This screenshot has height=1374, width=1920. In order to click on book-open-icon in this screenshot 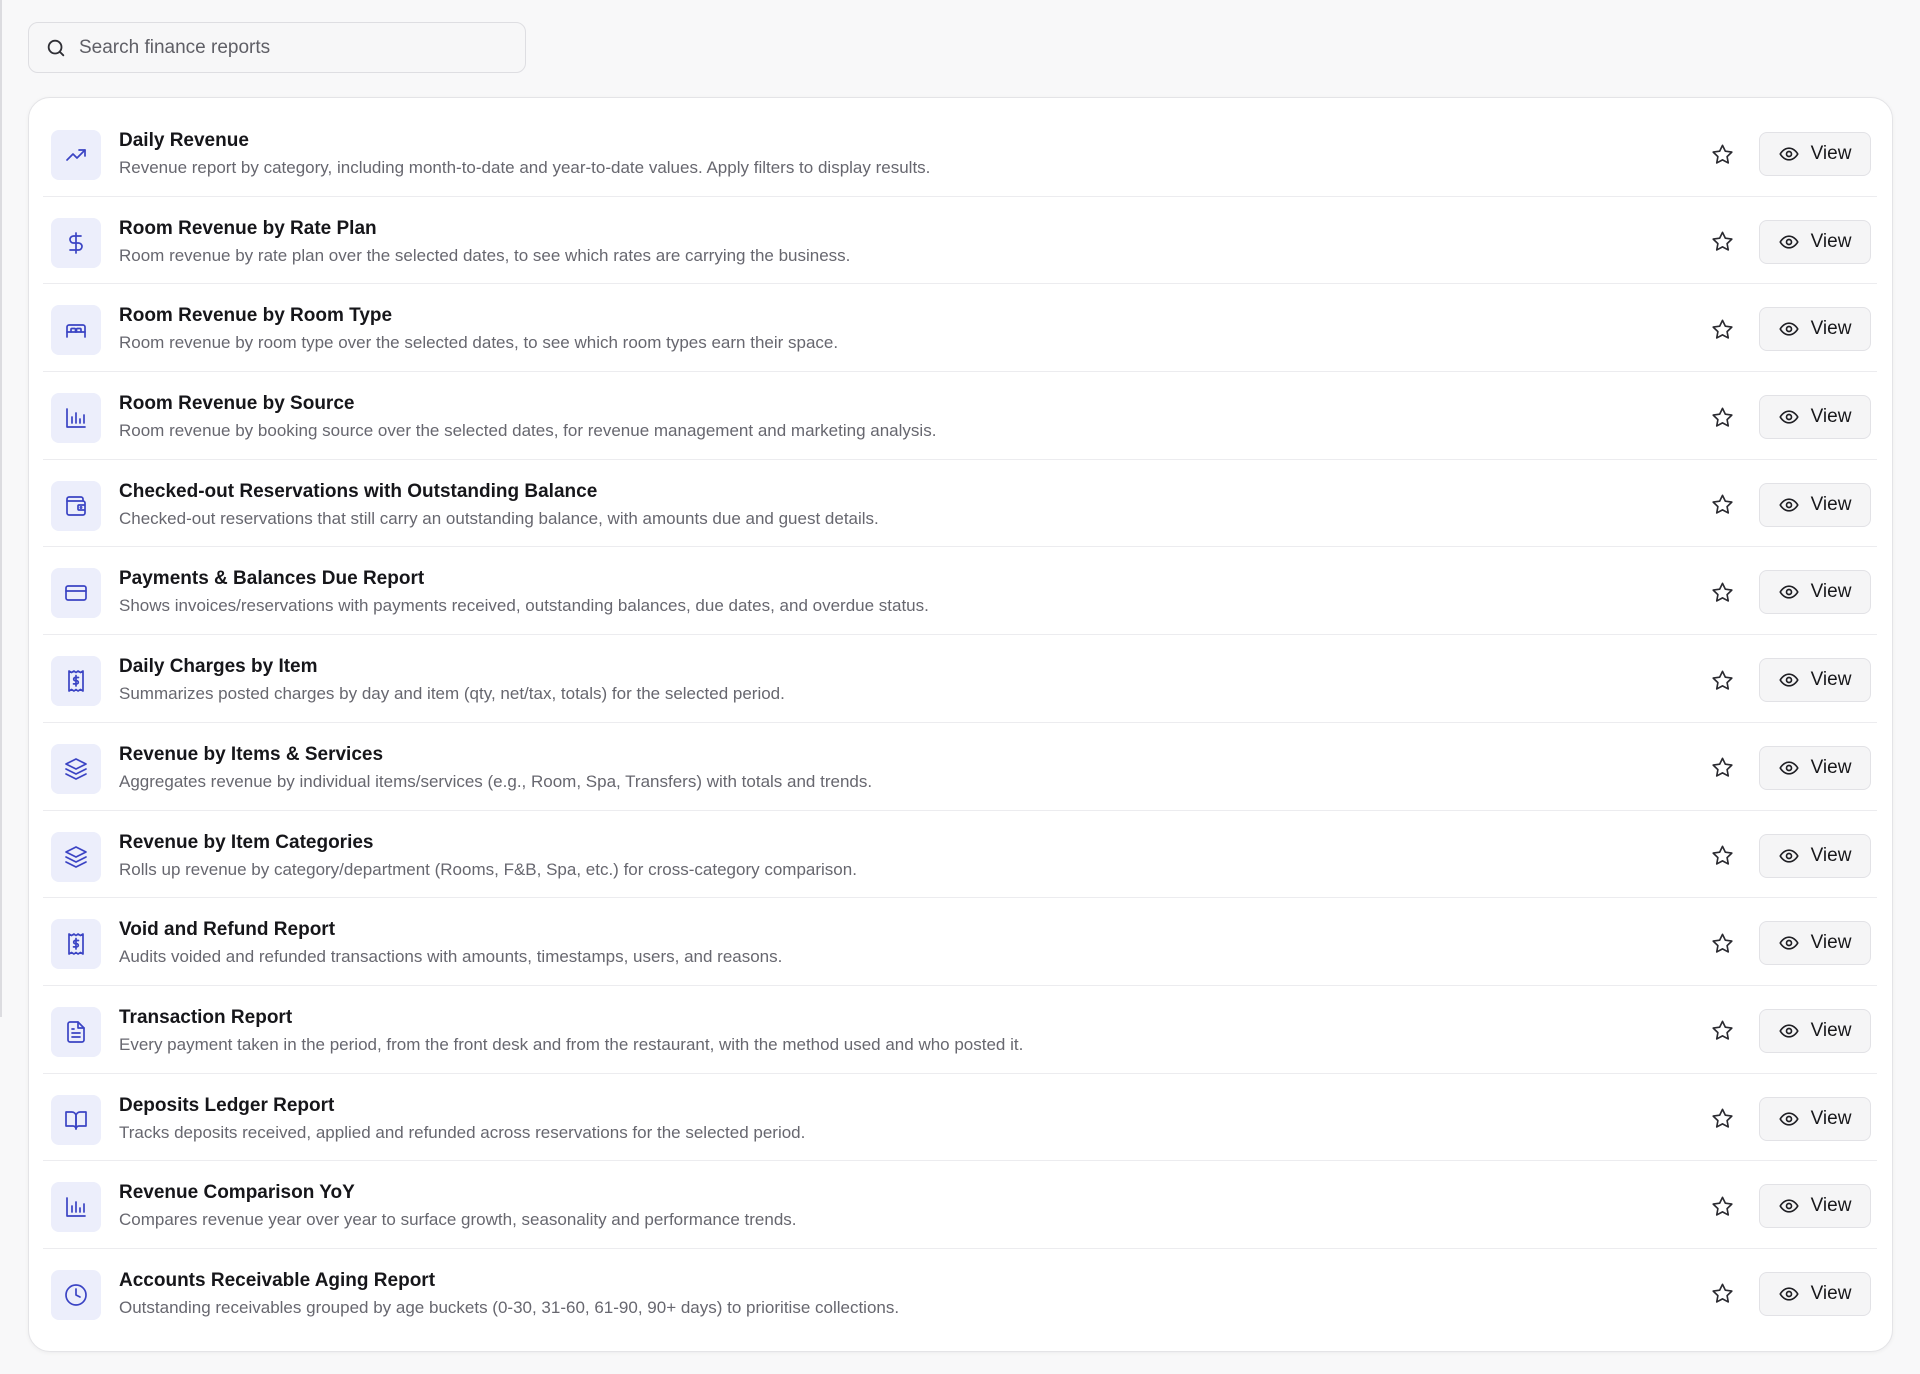, I will do `click(76, 1119)`.